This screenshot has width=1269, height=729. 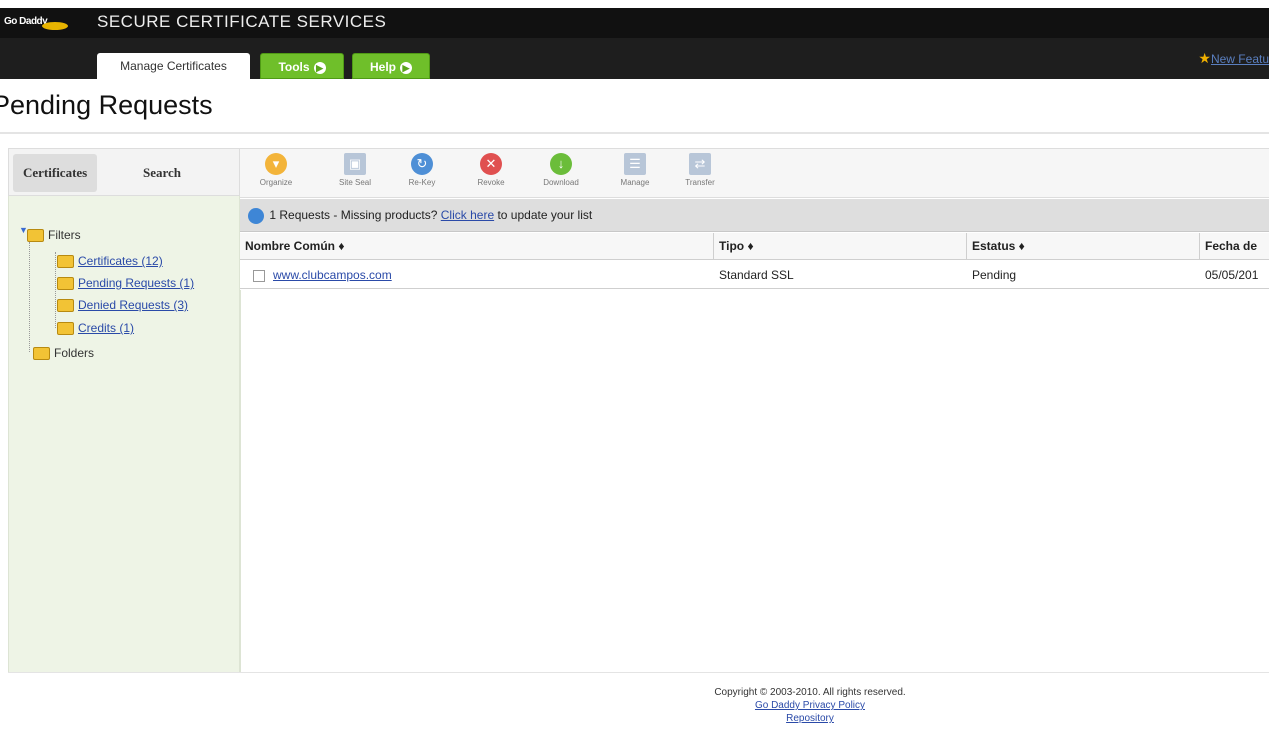 I want to click on revoke-icon: ✕, so click(x=491, y=164).